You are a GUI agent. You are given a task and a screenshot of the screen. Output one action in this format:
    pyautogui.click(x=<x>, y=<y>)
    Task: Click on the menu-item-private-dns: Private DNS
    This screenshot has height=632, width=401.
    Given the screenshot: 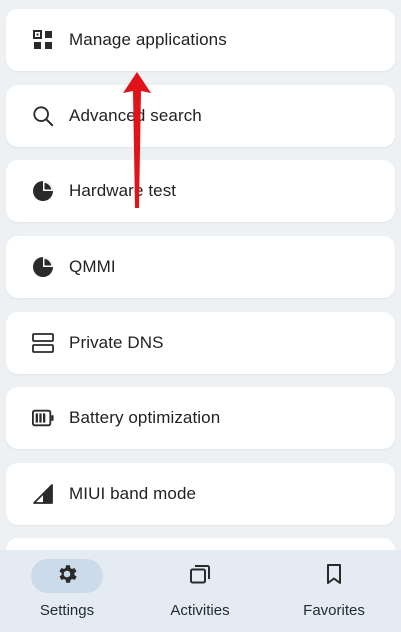 What is the action you would take?
    pyautogui.click(x=200, y=343)
    